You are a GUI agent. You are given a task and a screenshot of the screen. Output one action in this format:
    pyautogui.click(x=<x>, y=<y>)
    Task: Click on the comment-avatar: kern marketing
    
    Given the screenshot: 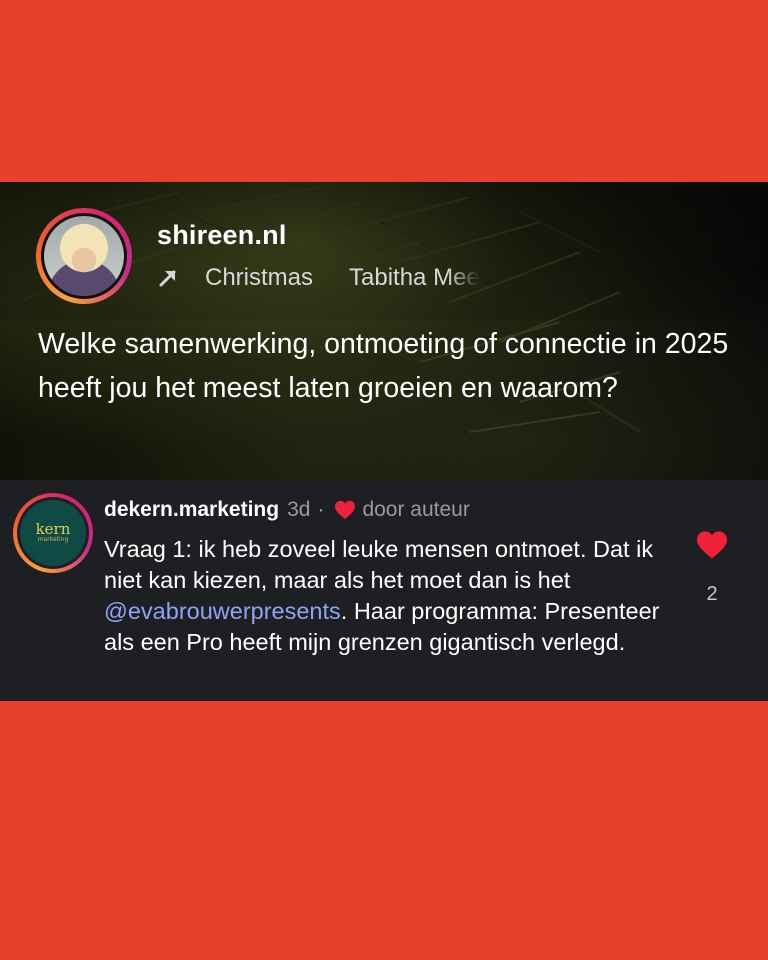 What is the action you would take?
    pyautogui.click(x=53, y=533)
    